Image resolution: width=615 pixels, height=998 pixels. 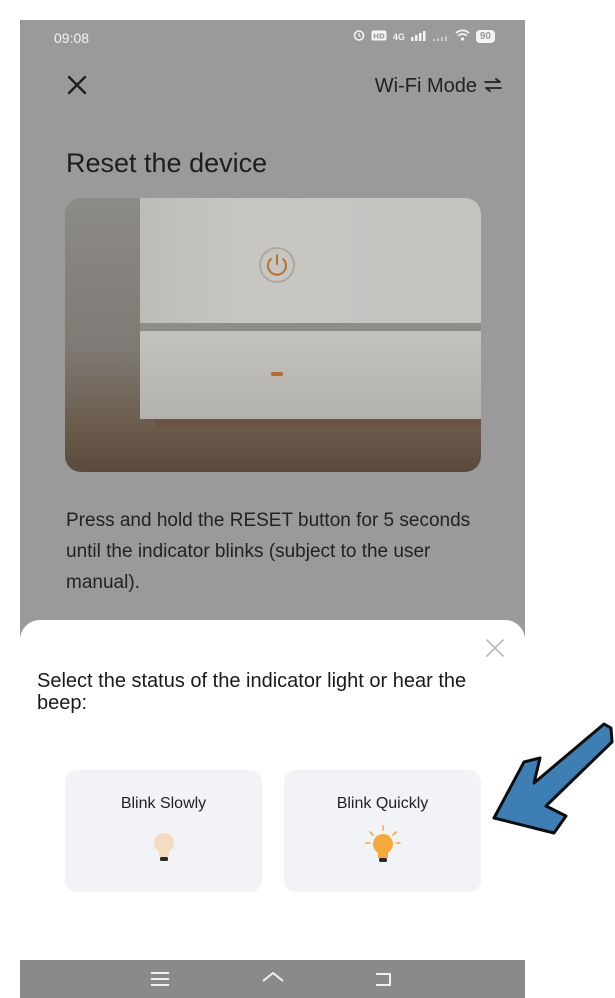 I want to click on bulb-bright-icon, so click(x=383, y=848).